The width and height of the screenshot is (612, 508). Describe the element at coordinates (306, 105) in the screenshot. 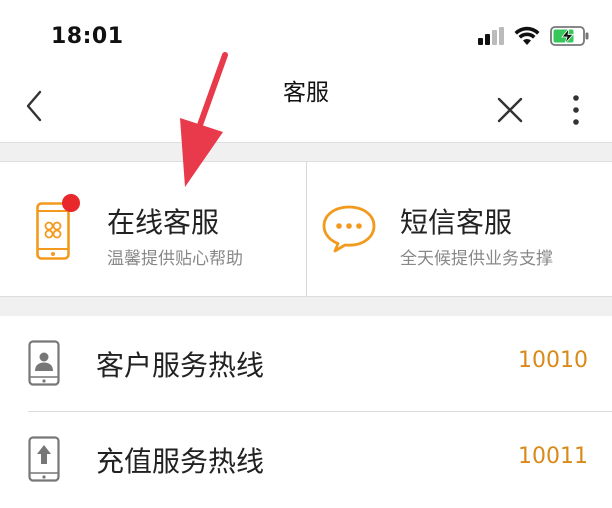

I see `nav-bar: 客服` at that location.